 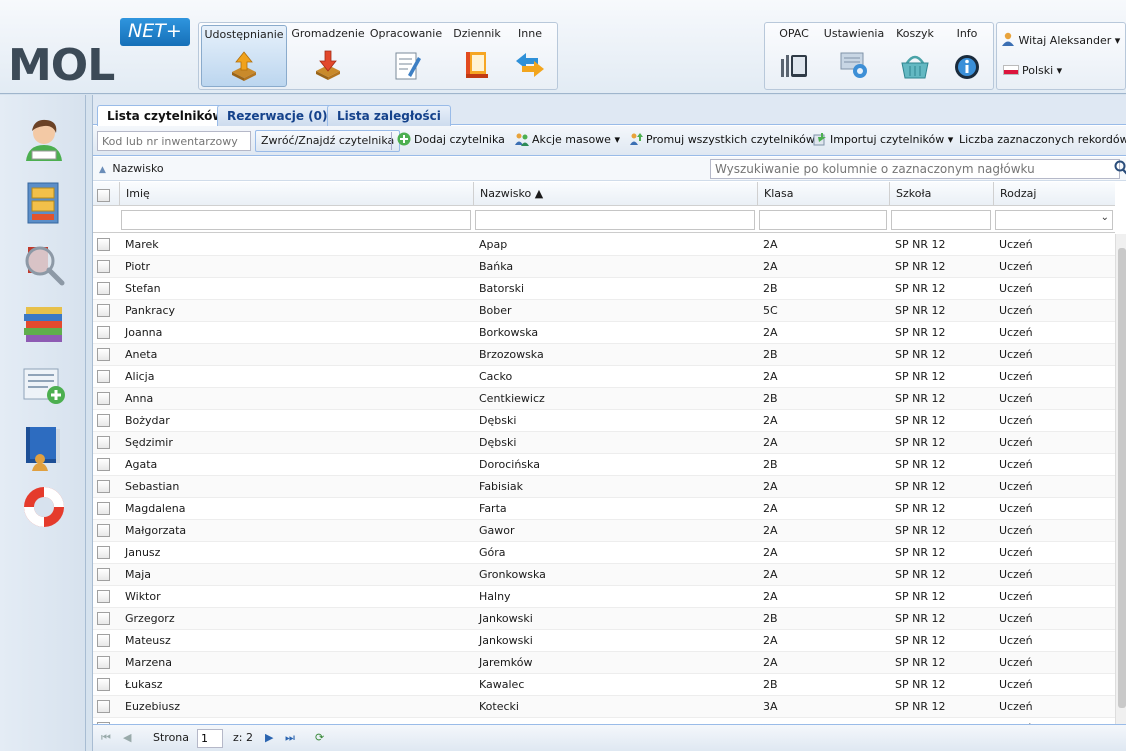 I want to click on magnifier-search-icon, so click(x=44, y=265).